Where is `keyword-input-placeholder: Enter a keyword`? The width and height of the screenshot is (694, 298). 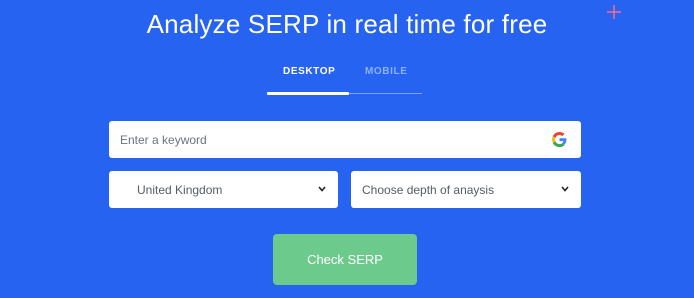 keyword-input-placeholder: Enter a keyword is located at coordinates (163, 139).